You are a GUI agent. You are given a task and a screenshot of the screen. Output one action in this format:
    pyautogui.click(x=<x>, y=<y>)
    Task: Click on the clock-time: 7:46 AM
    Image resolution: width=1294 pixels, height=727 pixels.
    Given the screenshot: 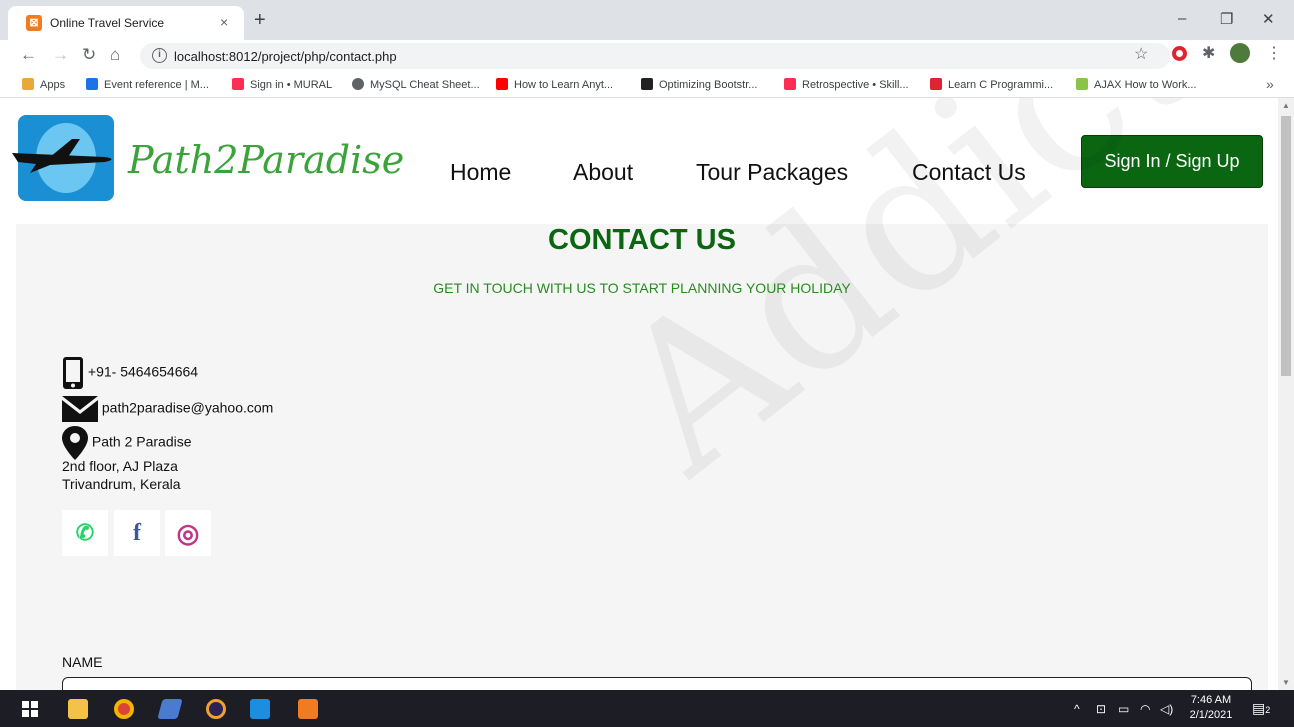 What is the action you would take?
    pyautogui.click(x=1211, y=700)
    